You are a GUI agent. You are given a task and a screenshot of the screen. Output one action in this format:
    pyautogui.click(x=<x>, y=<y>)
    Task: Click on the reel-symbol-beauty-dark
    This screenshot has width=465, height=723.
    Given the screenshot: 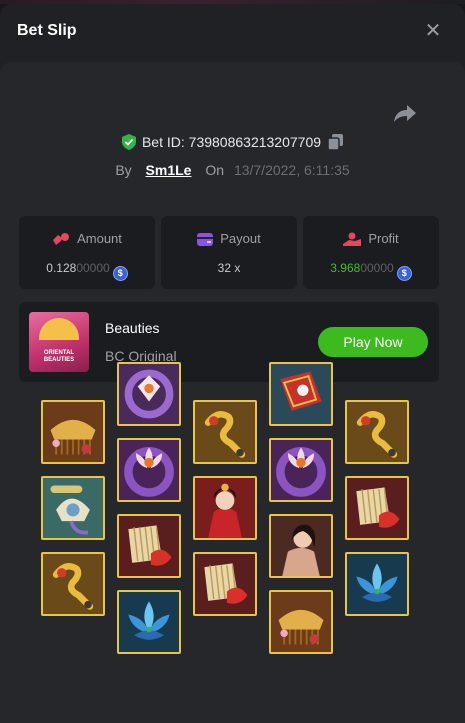 What is the action you would take?
    pyautogui.click(x=301, y=546)
    